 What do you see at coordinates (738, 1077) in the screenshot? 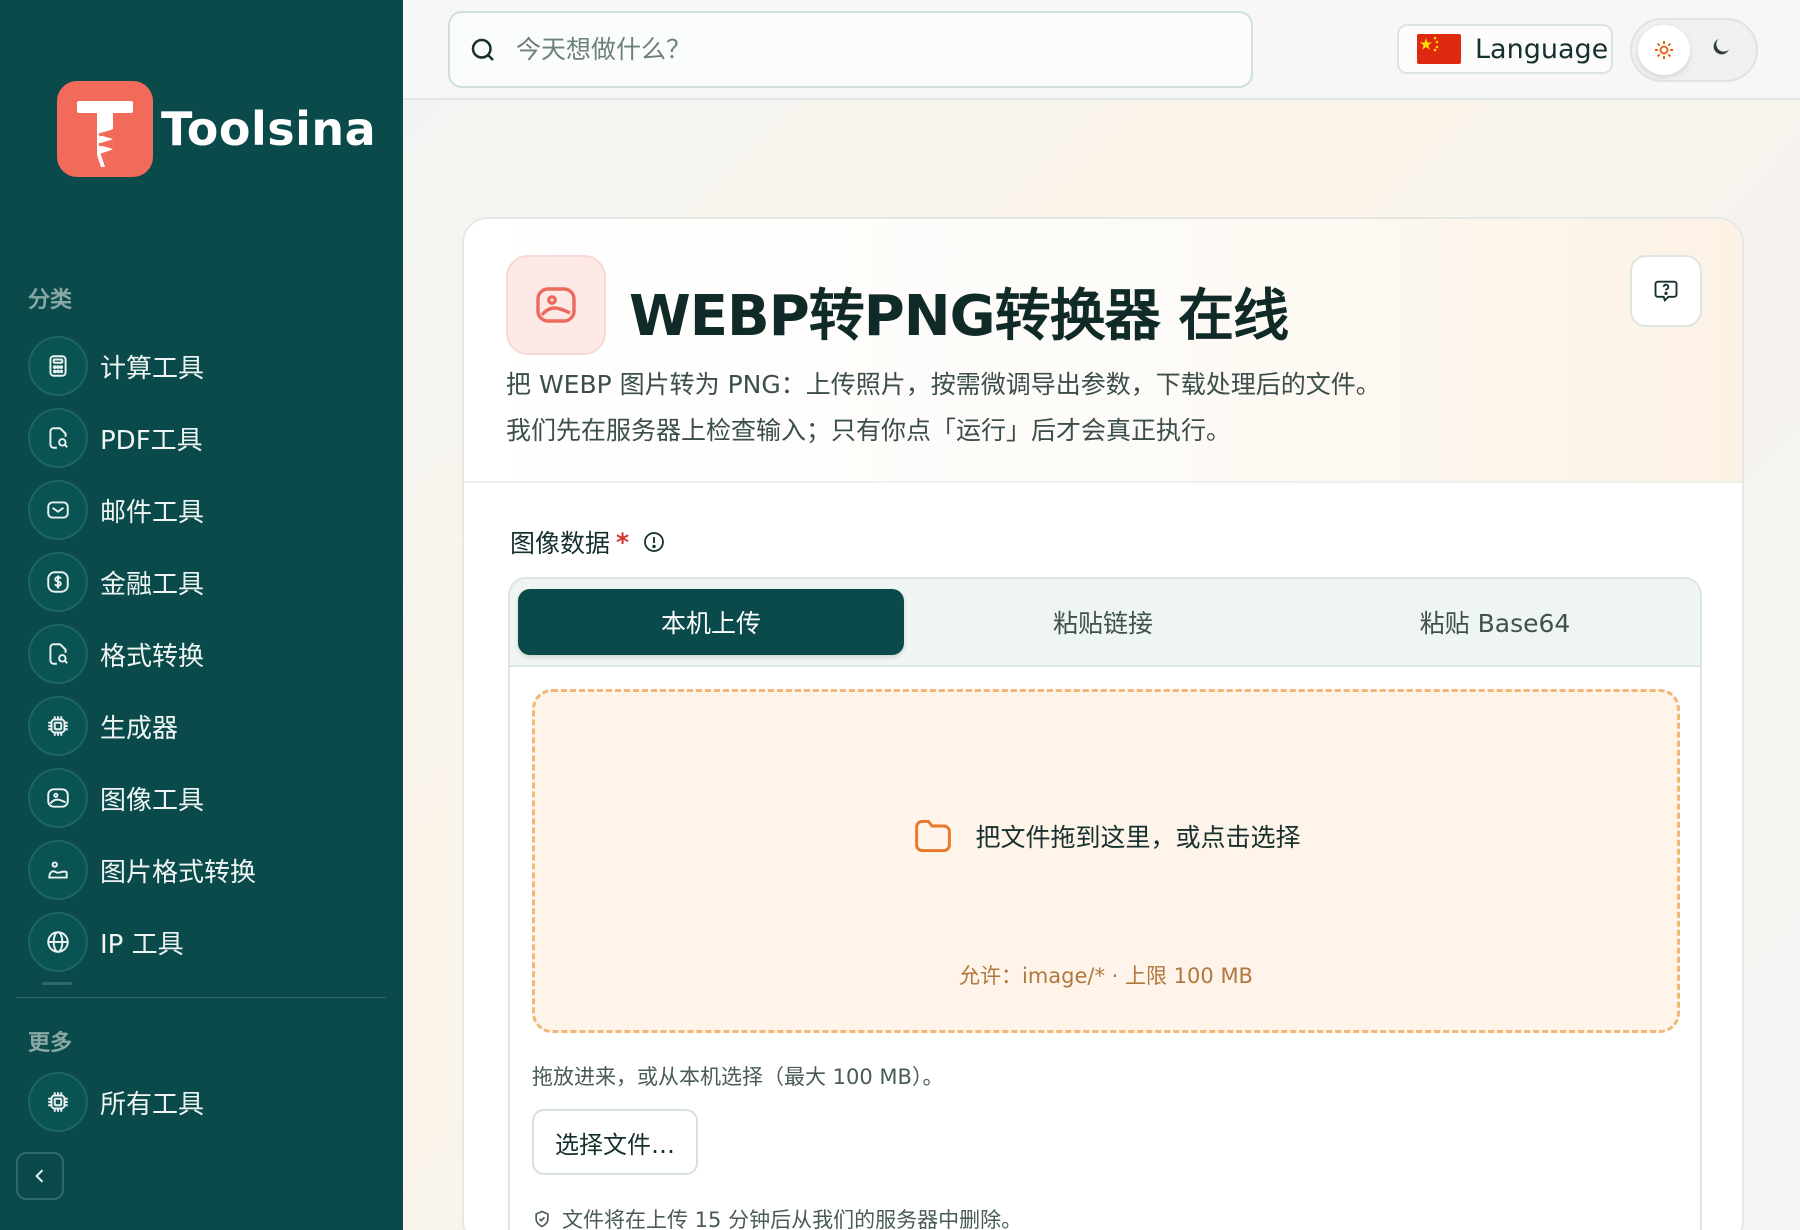
I see `upload-hint: 拖放进来，或从本机选择（最大 100 MB）。` at bounding box center [738, 1077].